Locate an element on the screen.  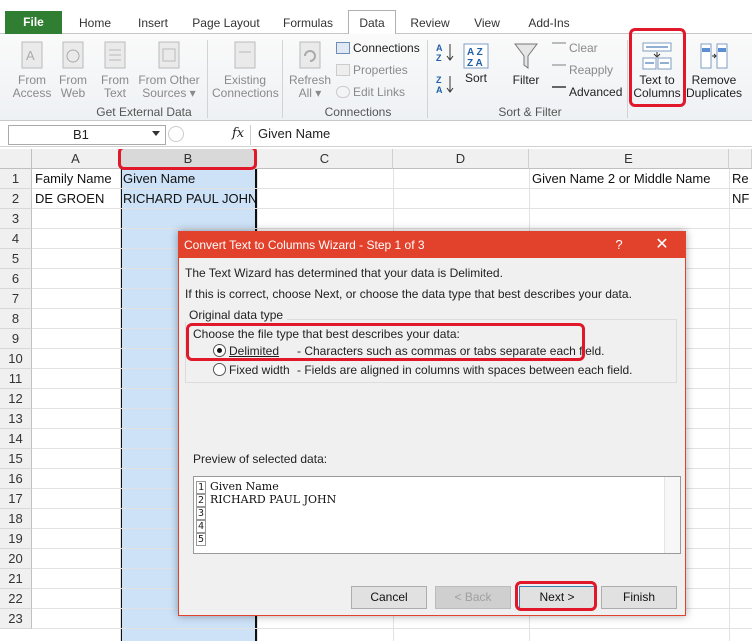
existing-connections-icon is located at coordinates (245, 55).